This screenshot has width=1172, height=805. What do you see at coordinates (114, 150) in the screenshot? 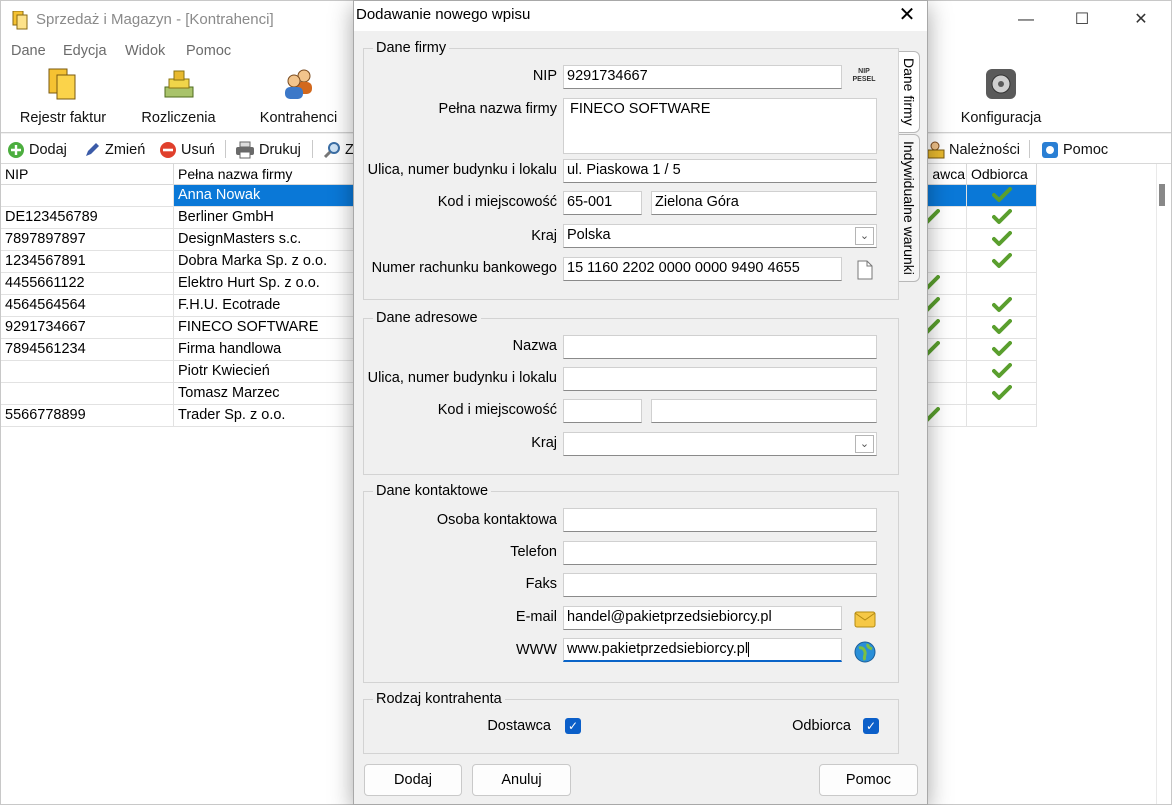
I see `change-button: Zmień` at bounding box center [114, 150].